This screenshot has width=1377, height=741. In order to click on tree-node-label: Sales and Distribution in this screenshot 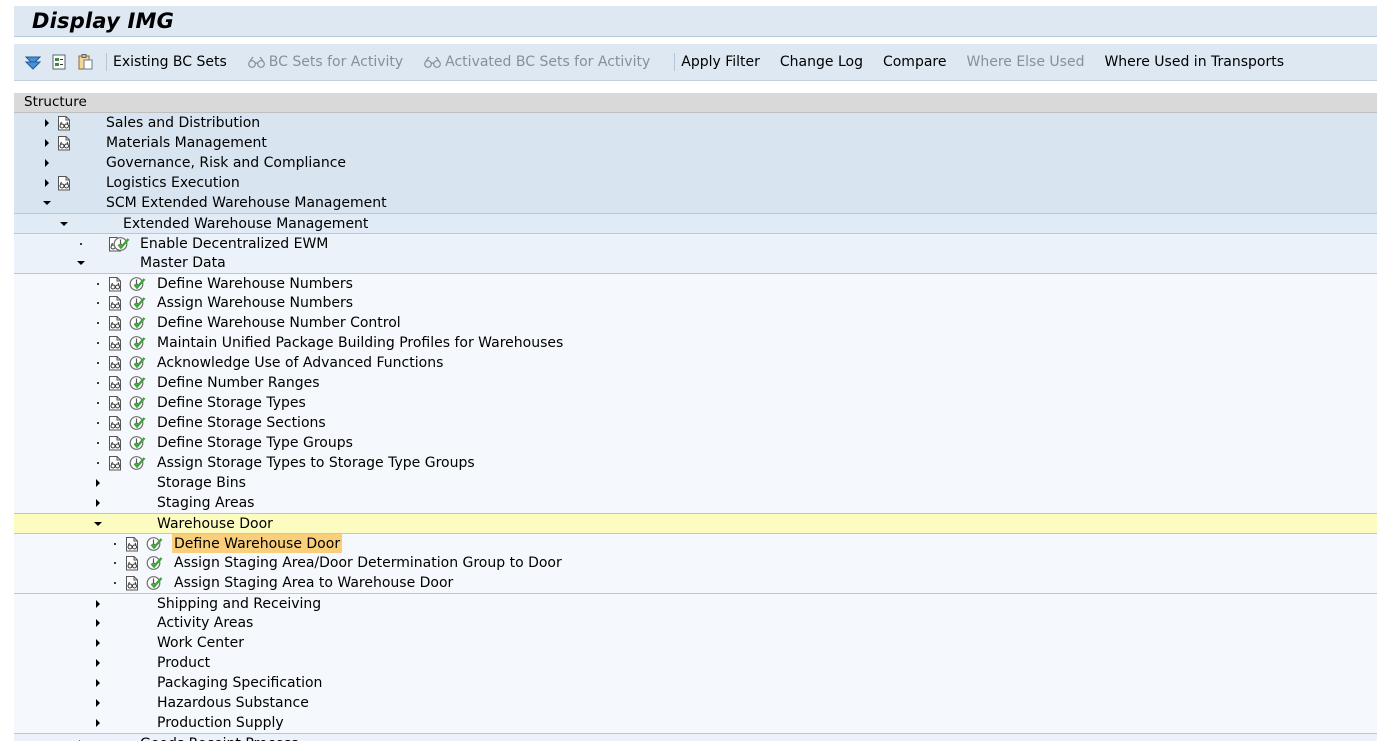, I will do `click(183, 123)`.